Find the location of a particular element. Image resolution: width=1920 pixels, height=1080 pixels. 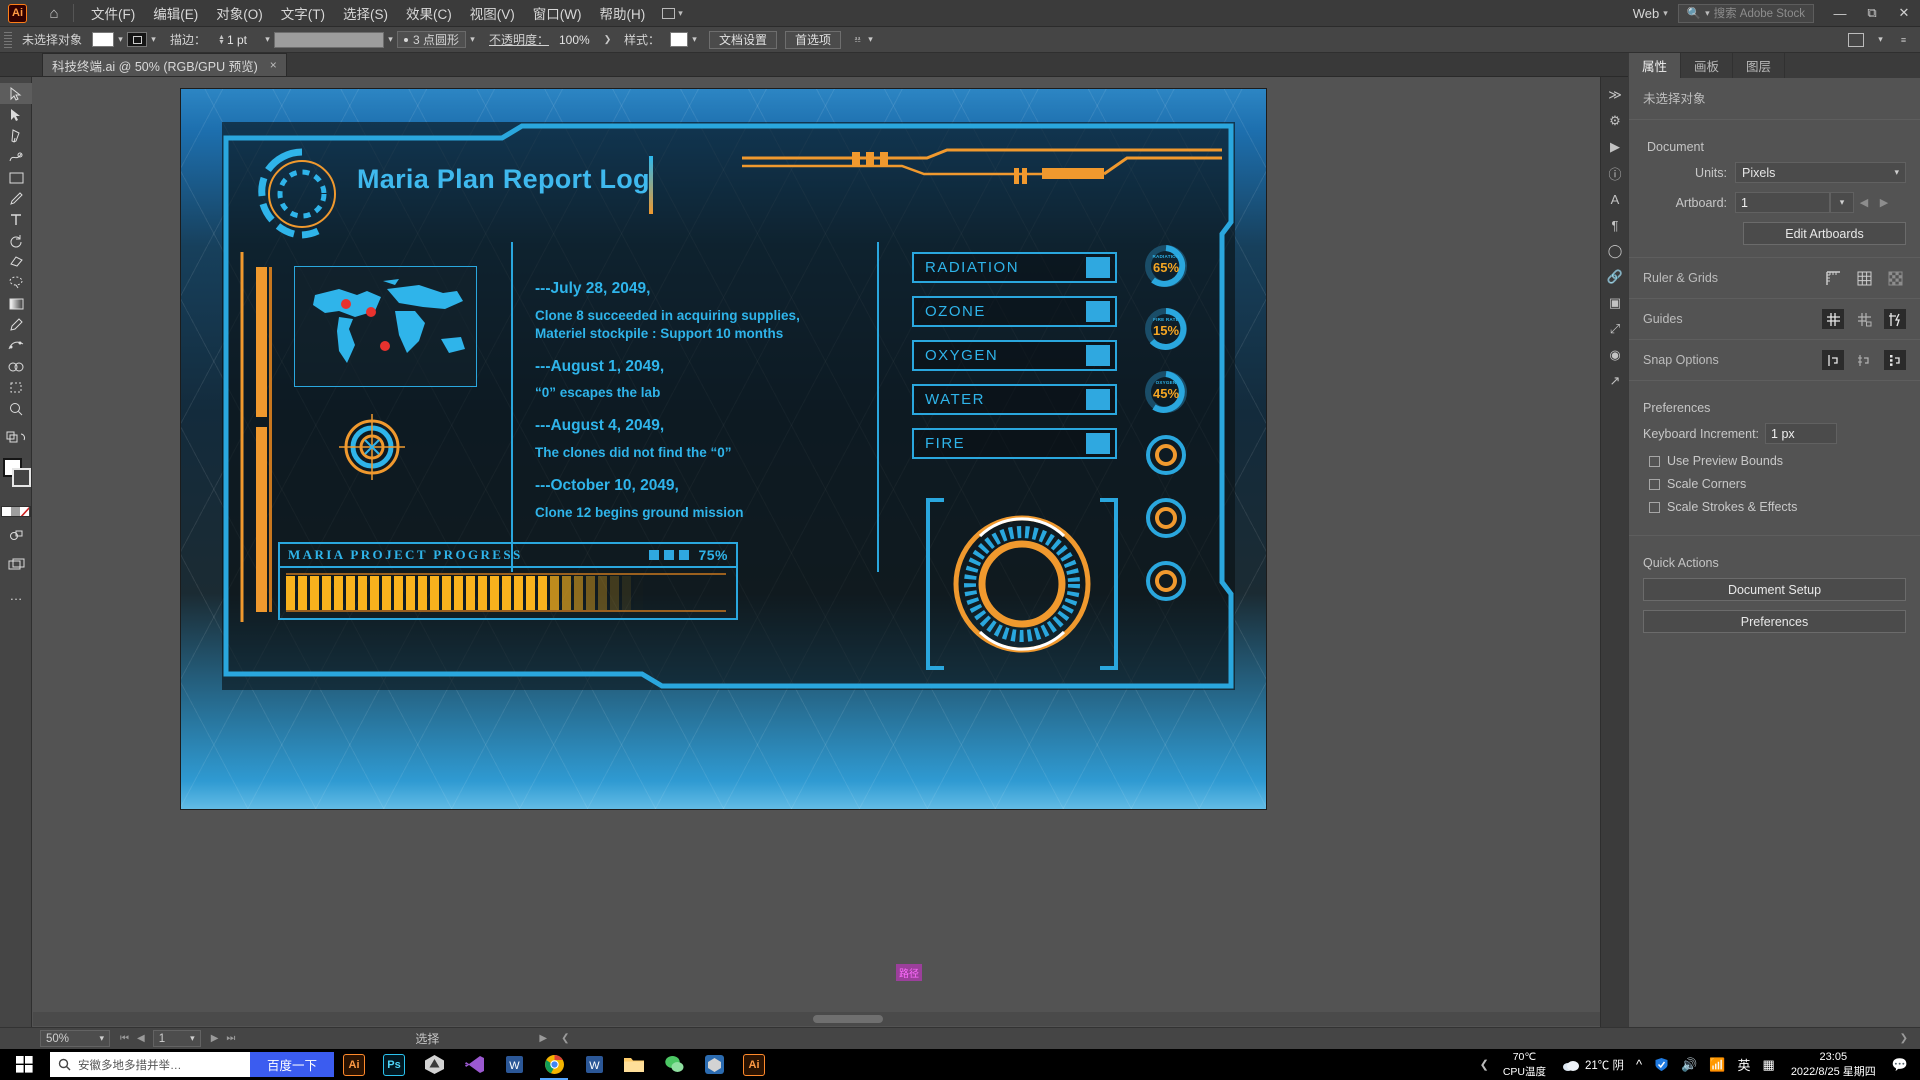

stroke-color-box is located at coordinates (21, 477).